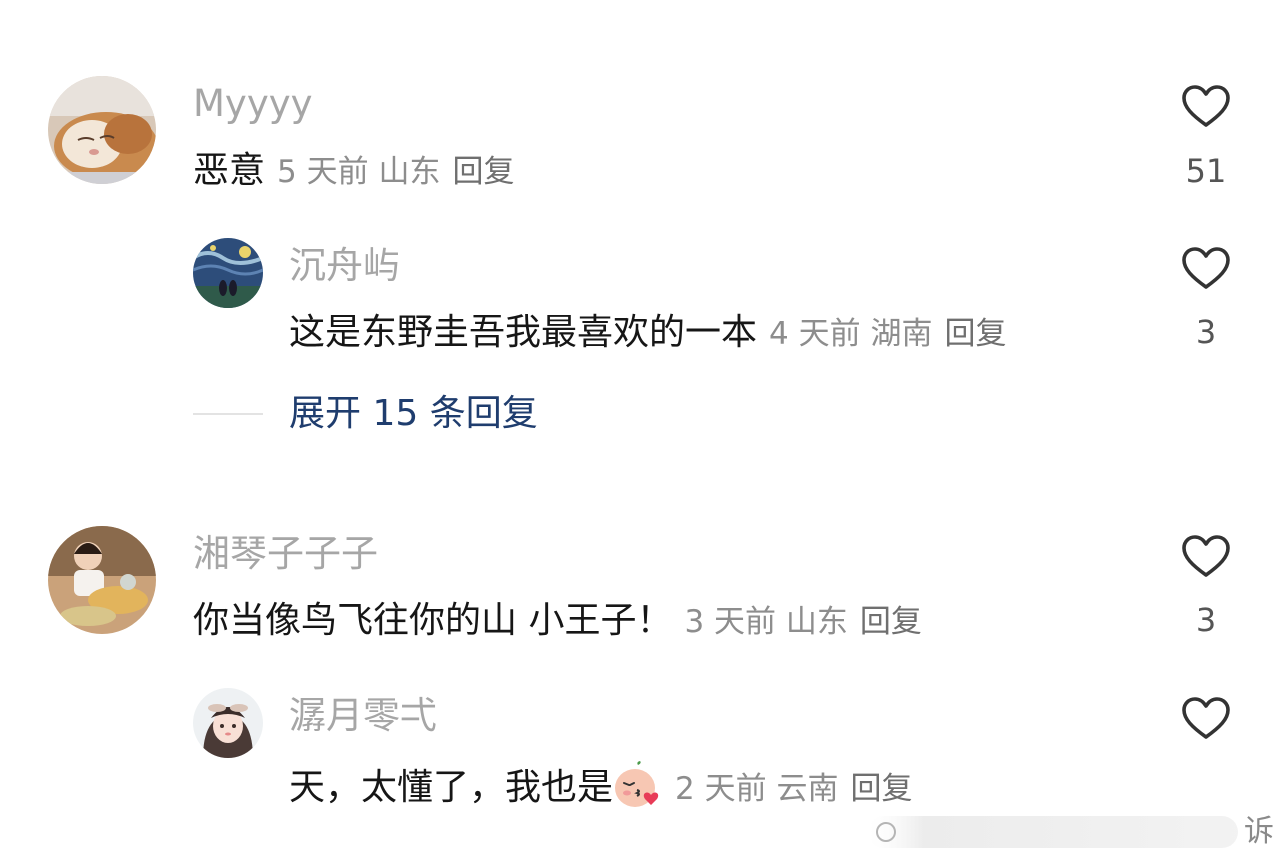 This screenshot has width=1284, height=864. What do you see at coordinates (1053, 832) in the screenshot?
I see `watermark-logo` at bounding box center [1053, 832].